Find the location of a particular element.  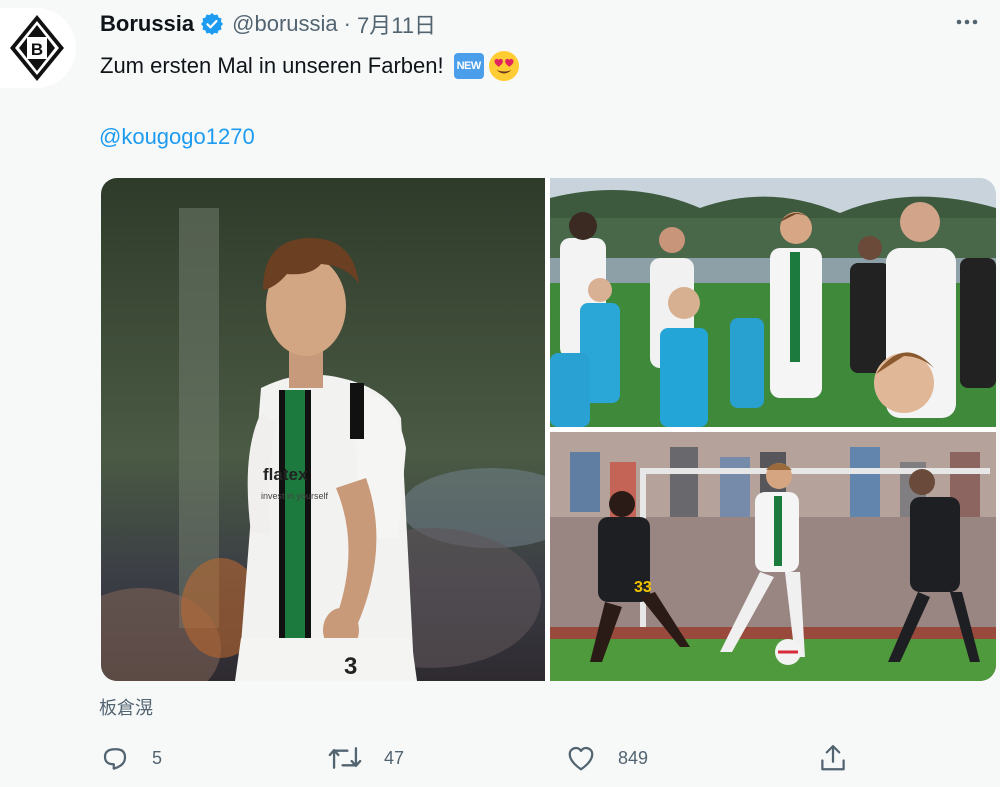

svg-text: 3 is located at coordinates (350, 666).